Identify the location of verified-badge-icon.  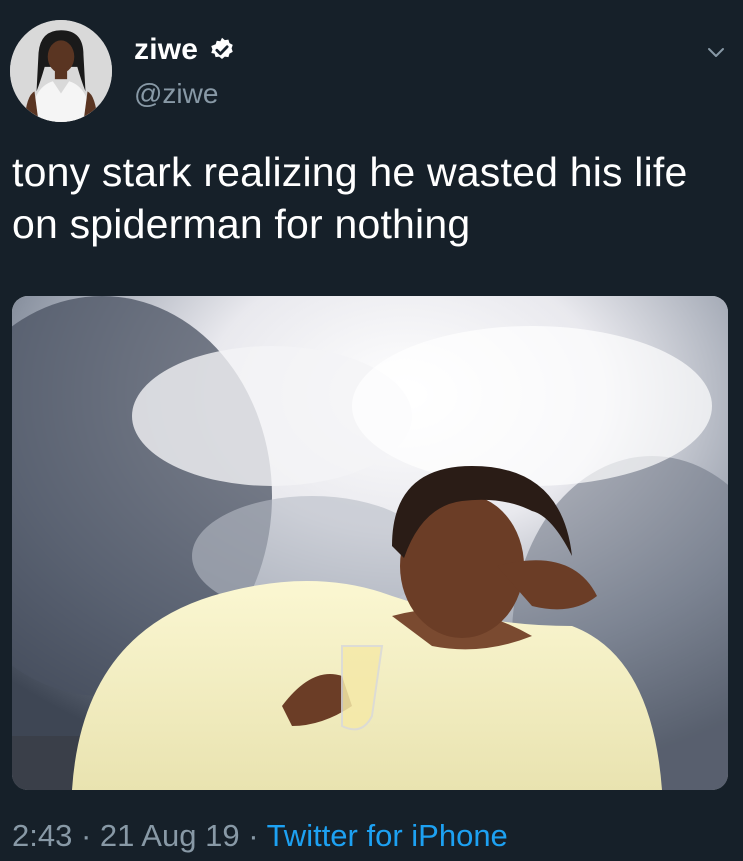
(222, 50).